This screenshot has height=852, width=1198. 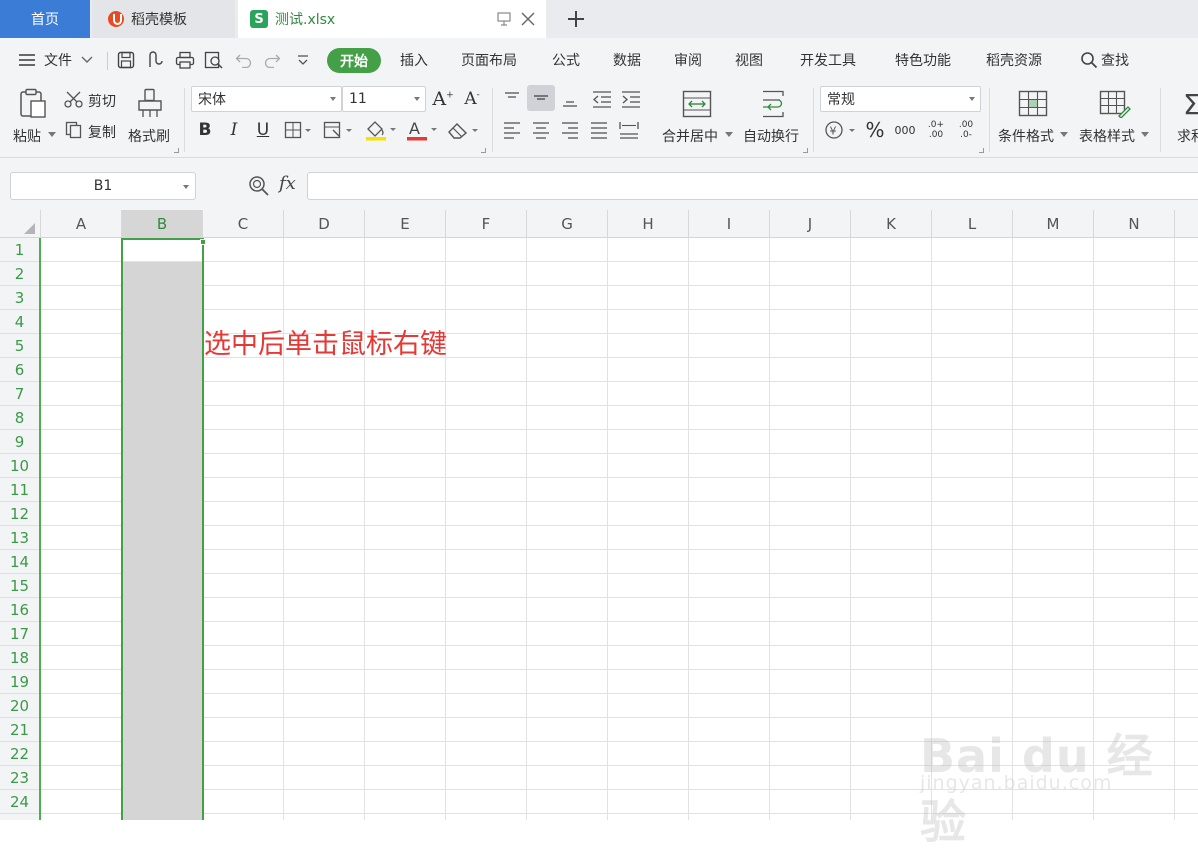 What do you see at coordinates (19, 298) in the screenshot?
I see `row-header-3: 3` at bounding box center [19, 298].